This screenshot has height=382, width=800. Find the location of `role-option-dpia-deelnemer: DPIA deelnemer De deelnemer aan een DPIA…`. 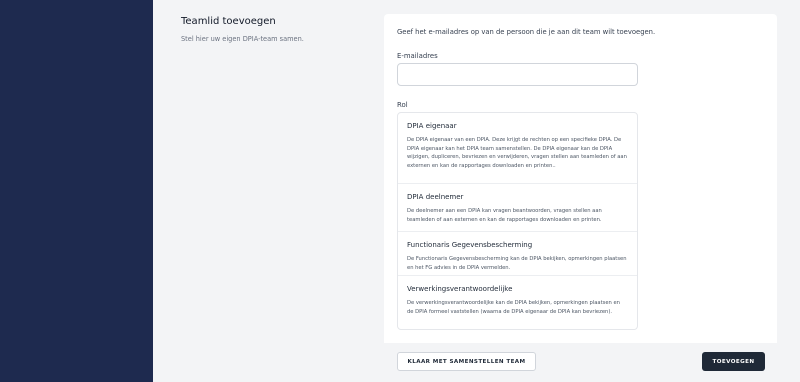

role-option-dpia-deelnemer: DPIA deelnemer De deelnemer aan een DPIA… is located at coordinates (517, 208).